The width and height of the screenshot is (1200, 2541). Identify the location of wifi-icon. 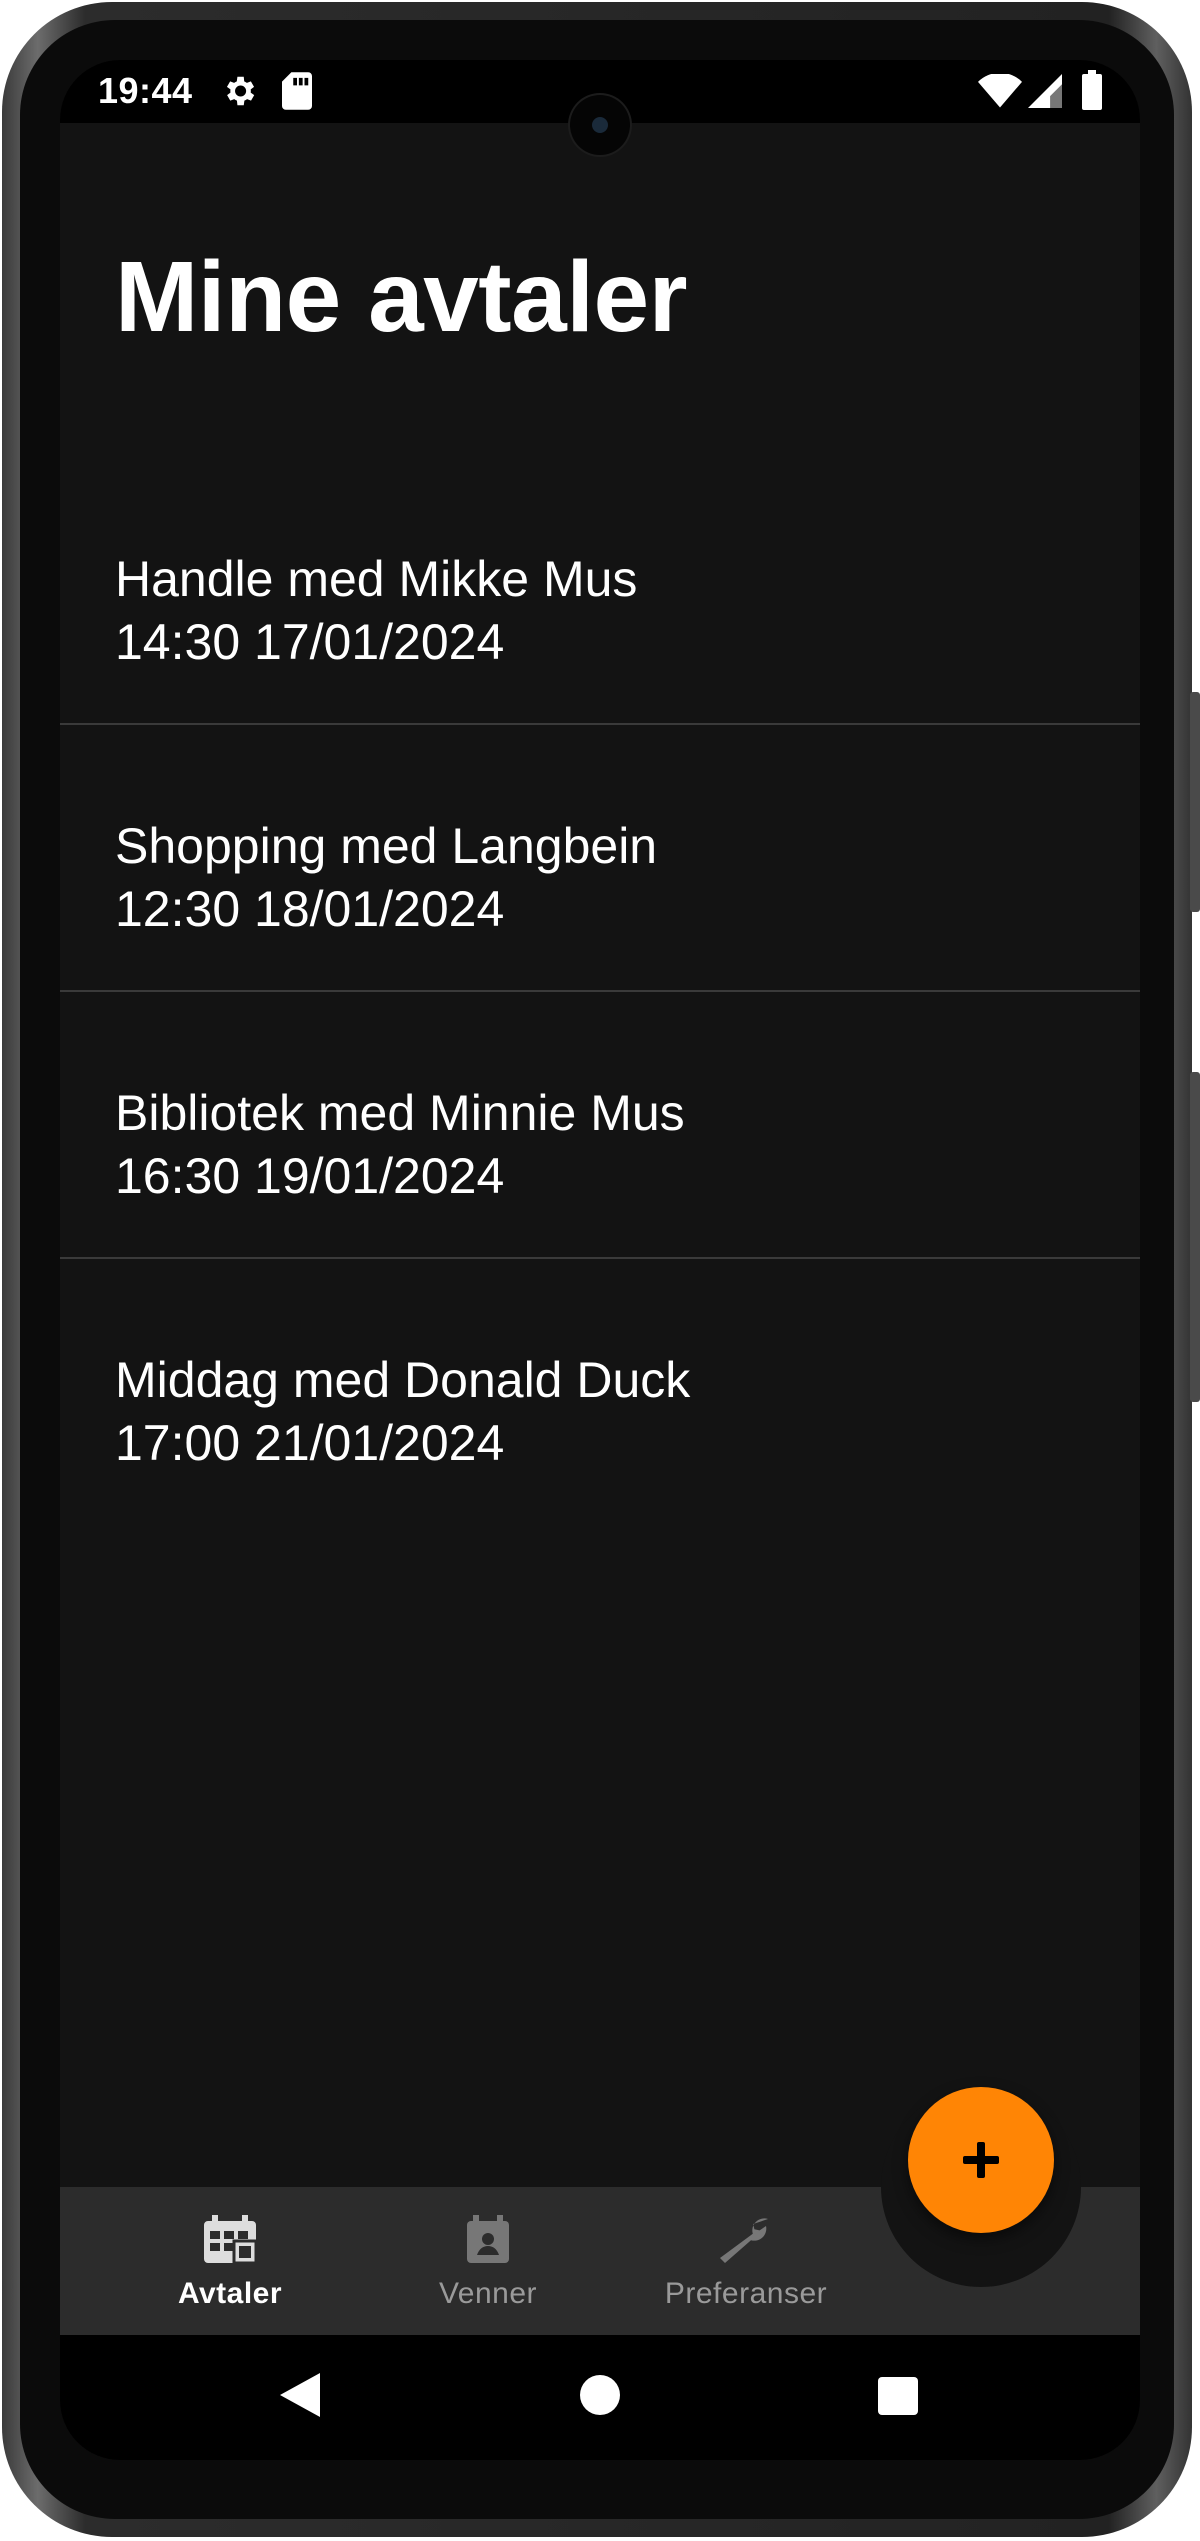
(1000, 92).